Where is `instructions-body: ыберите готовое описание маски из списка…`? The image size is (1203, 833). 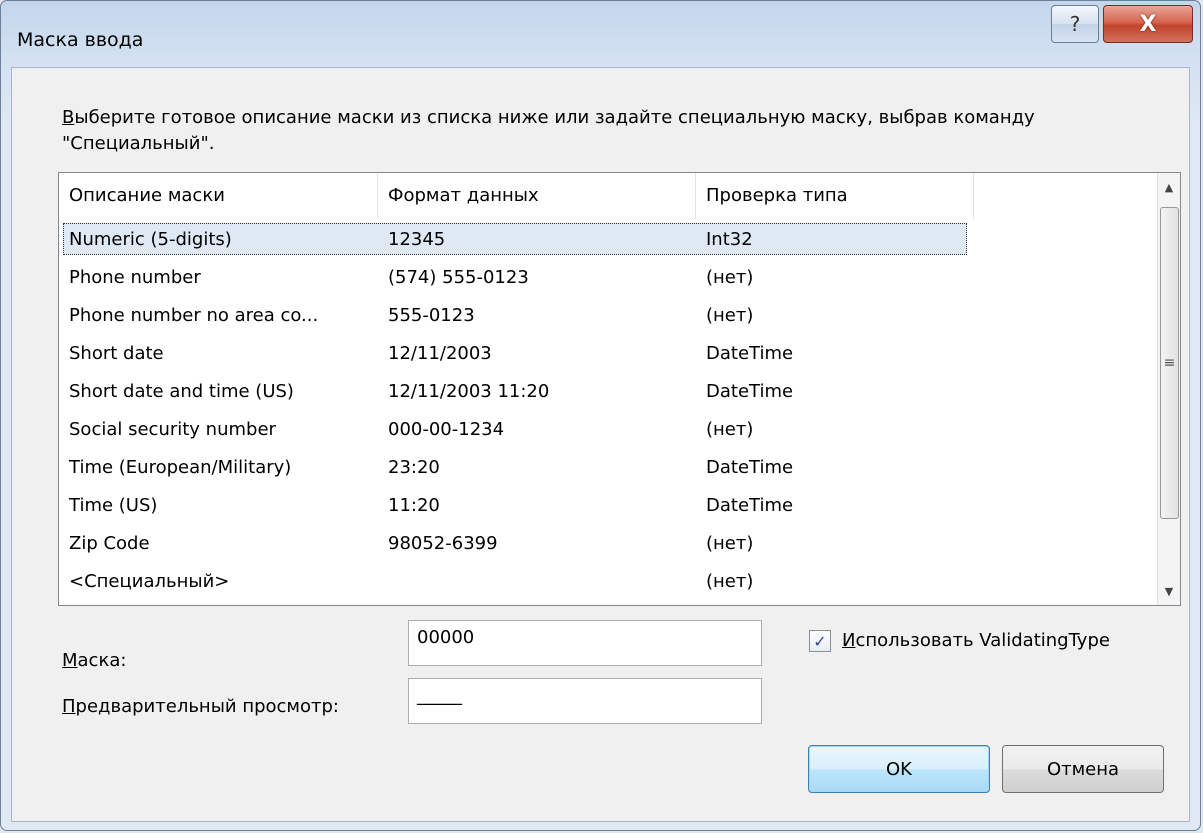 instructions-body: ыберите готовое описание маски из списка… is located at coordinates (548, 130).